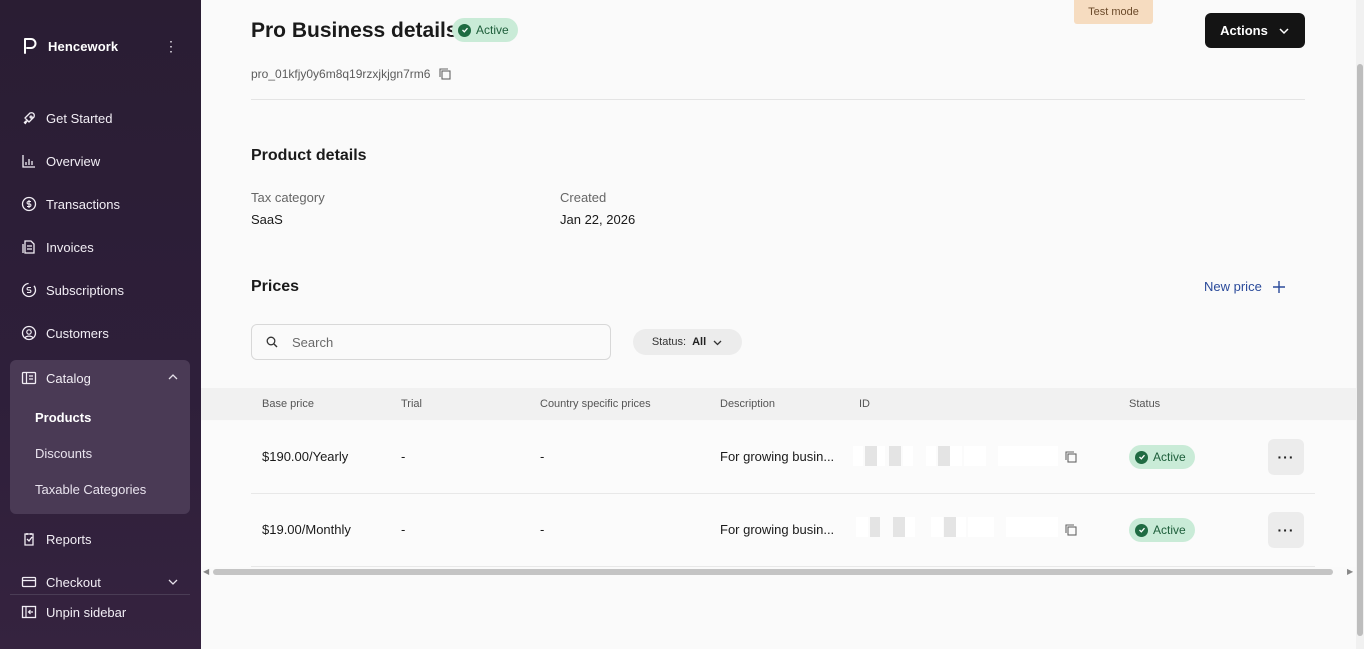  I want to click on actions-button-label: Actions, so click(1244, 30).